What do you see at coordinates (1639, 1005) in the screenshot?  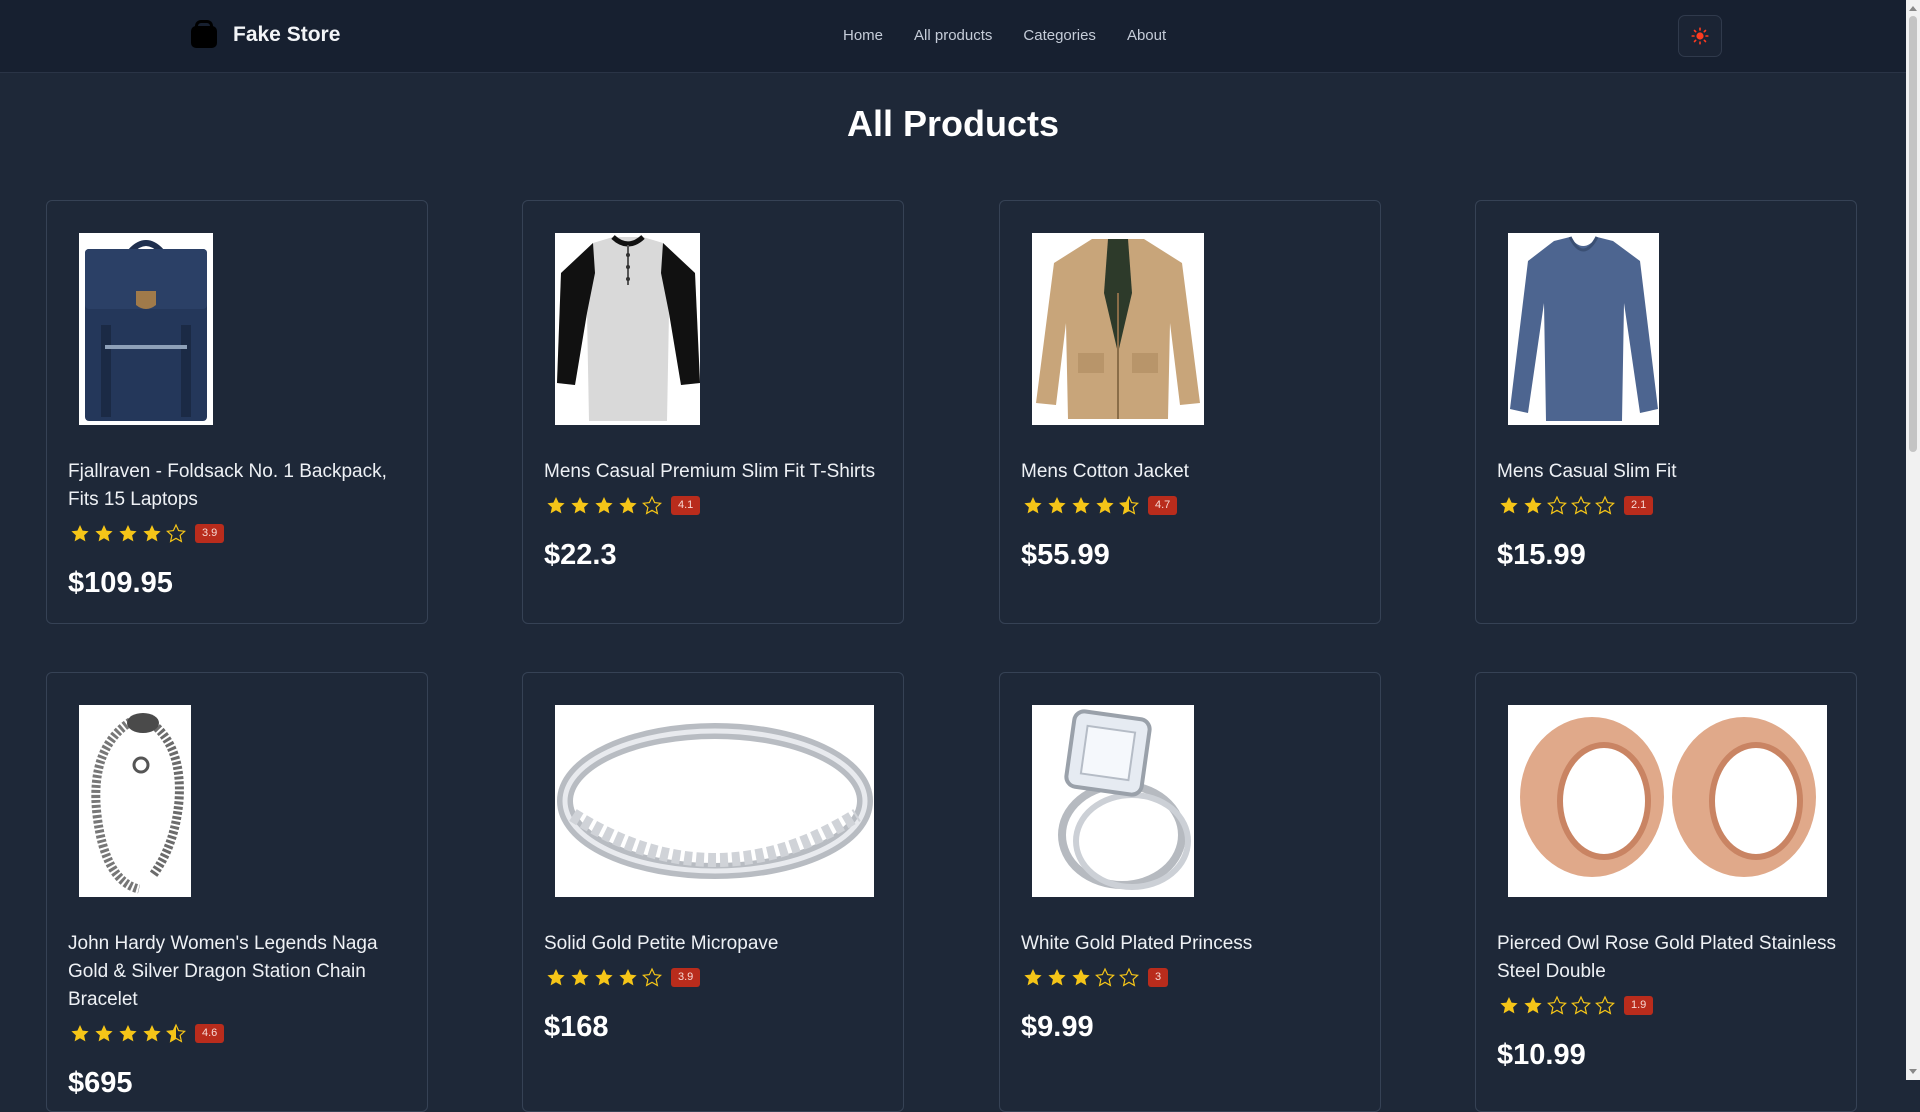 I see `rating-badge: 1.9` at bounding box center [1639, 1005].